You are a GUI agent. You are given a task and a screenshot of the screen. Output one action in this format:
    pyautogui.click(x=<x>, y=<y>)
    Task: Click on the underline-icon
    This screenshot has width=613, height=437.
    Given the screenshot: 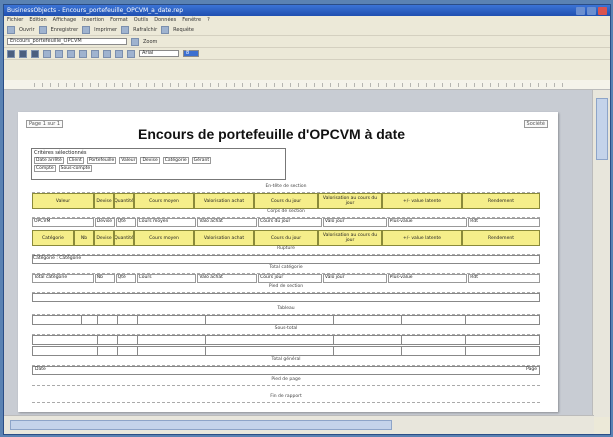 What is the action you would take?
    pyautogui.click(x=35, y=53)
    